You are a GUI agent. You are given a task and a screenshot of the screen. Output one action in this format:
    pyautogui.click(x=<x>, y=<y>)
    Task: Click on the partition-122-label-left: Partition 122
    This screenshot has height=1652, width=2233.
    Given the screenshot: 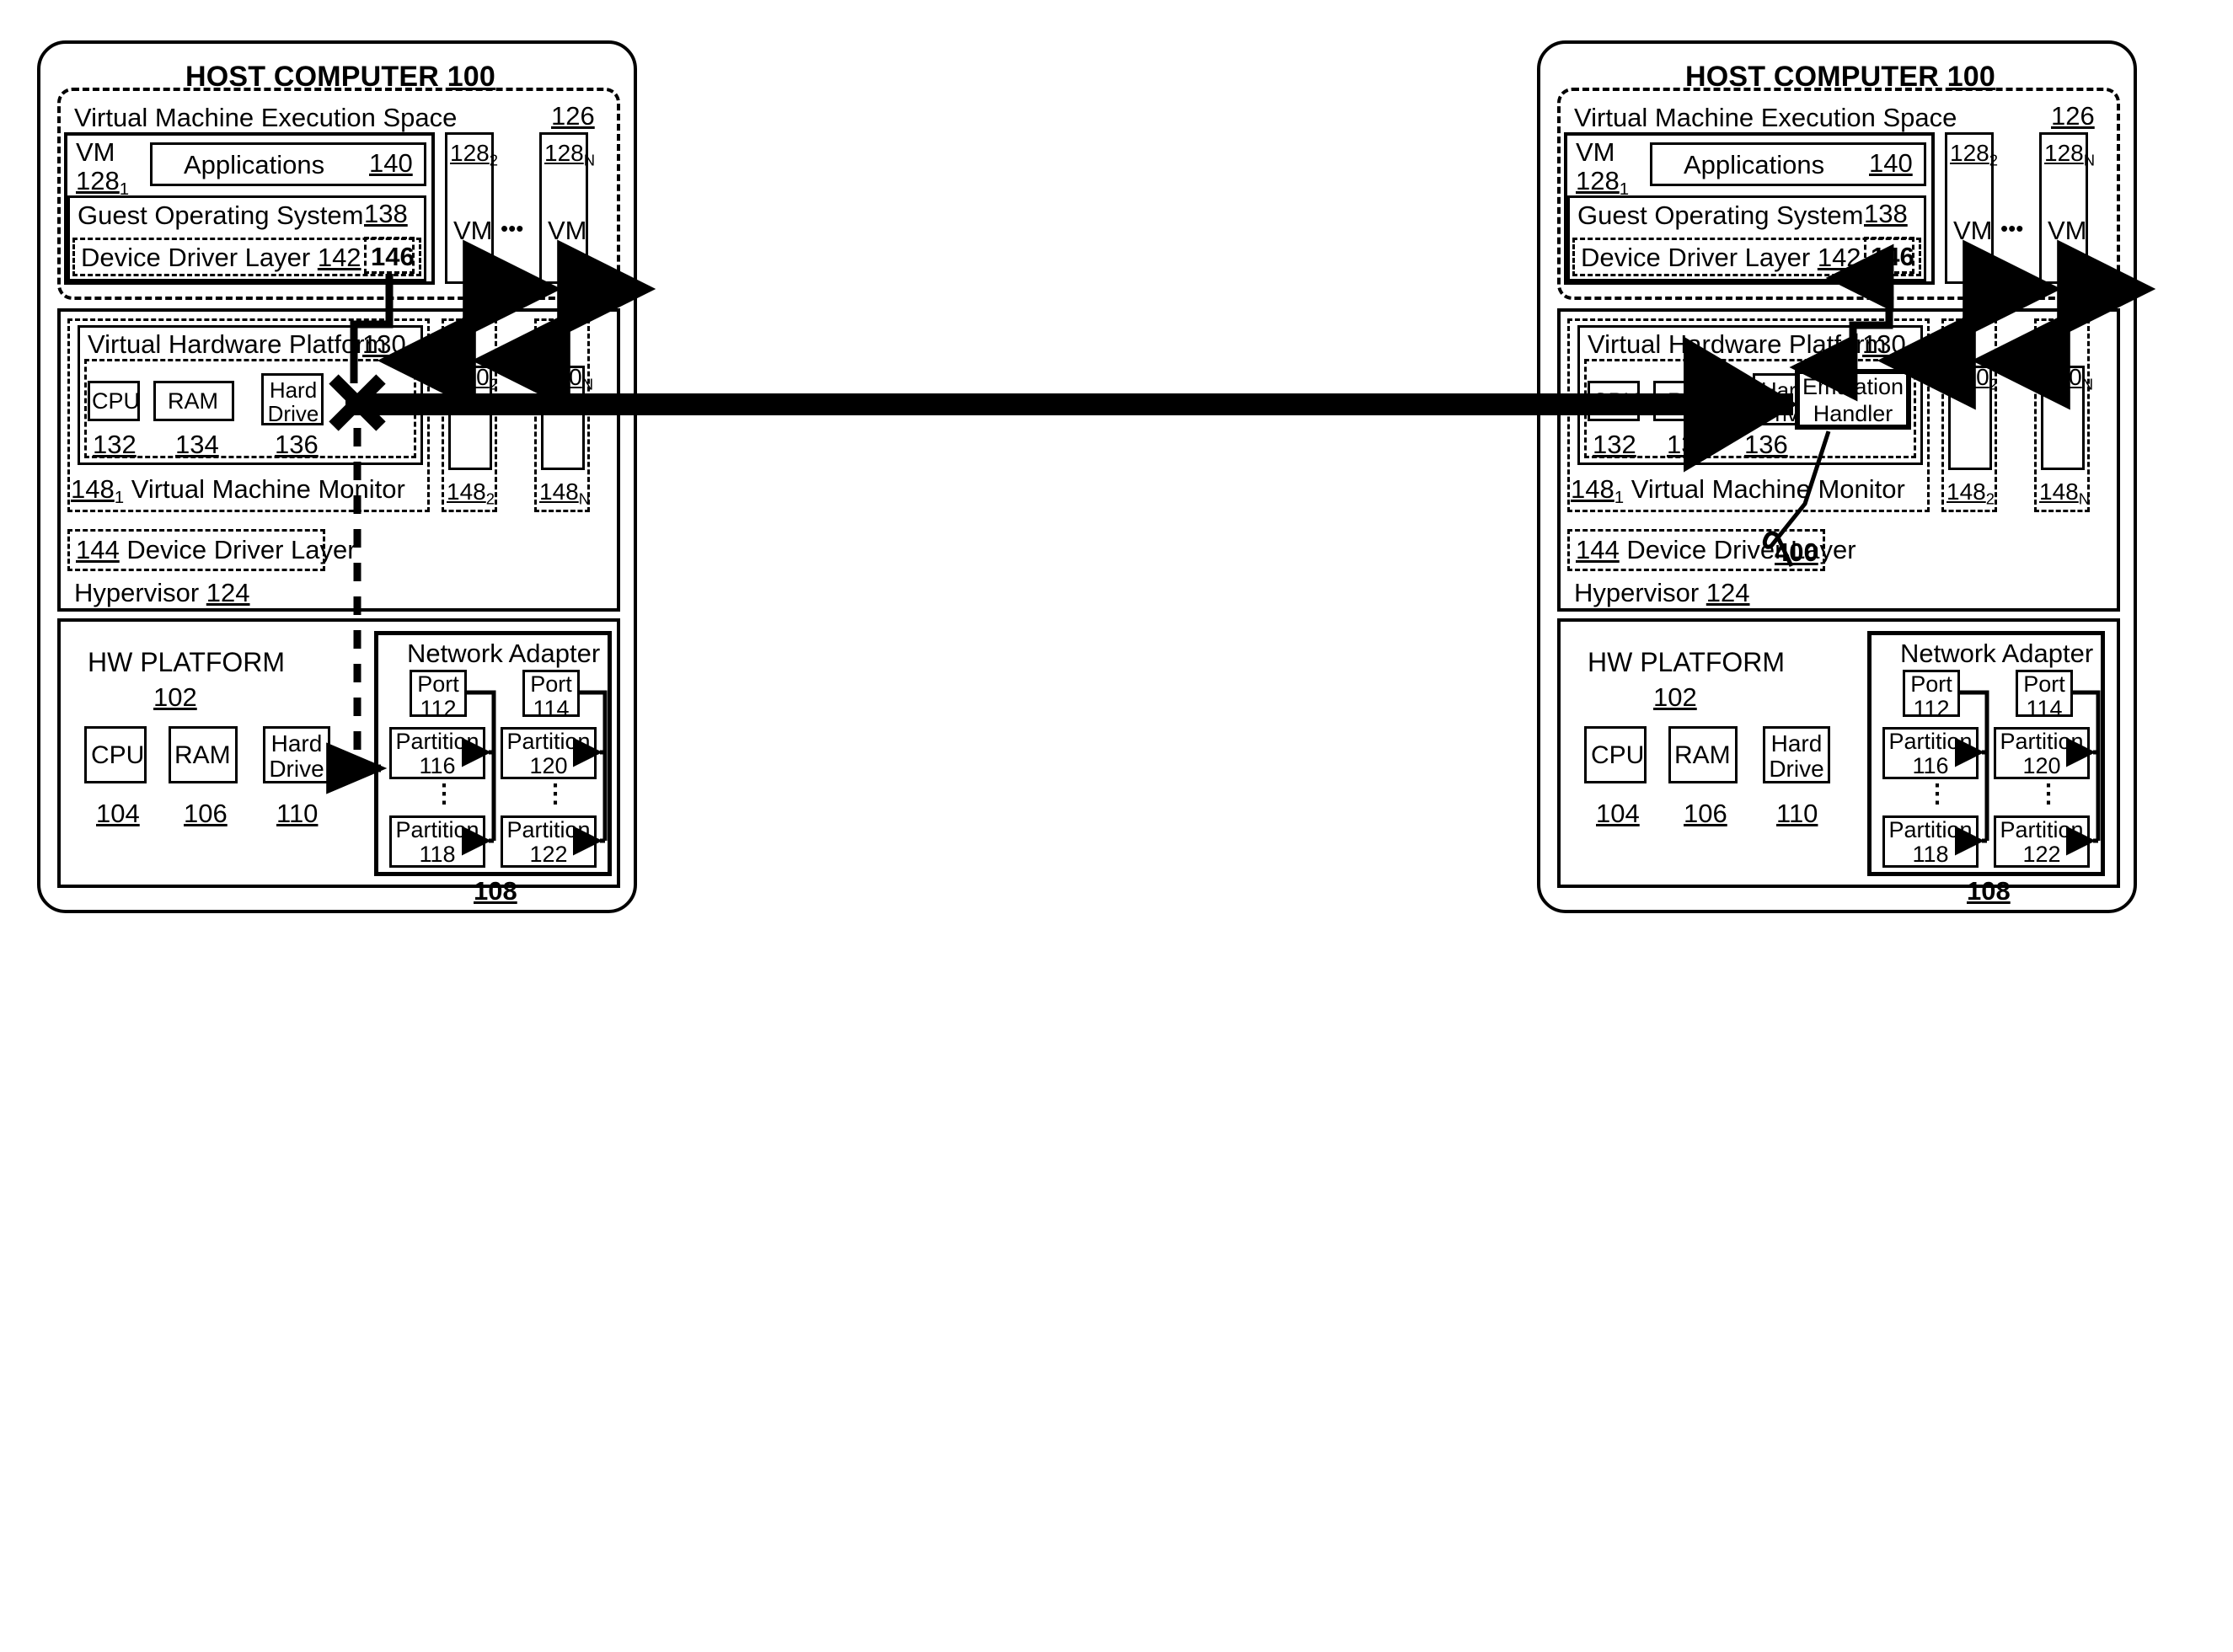 What is the action you would take?
    pyautogui.click(x=548, y=842)
    